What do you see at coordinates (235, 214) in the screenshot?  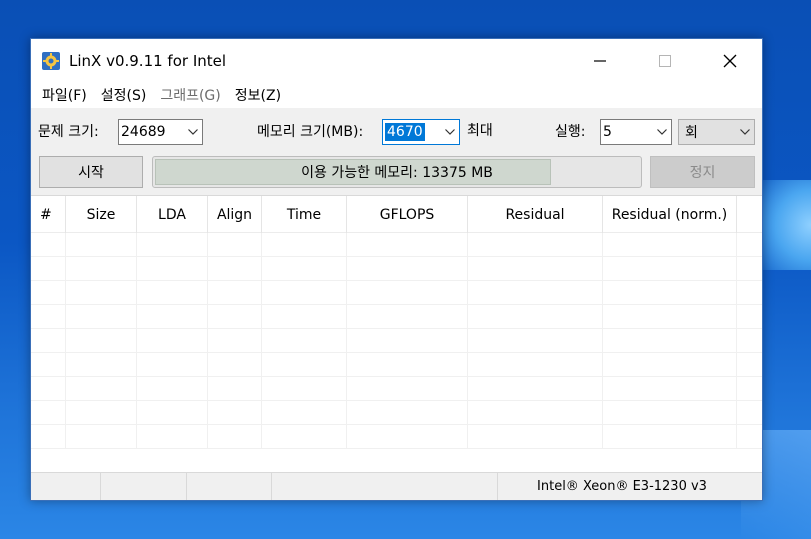 I see `column-header: Align` at bounding box center [235, 214].